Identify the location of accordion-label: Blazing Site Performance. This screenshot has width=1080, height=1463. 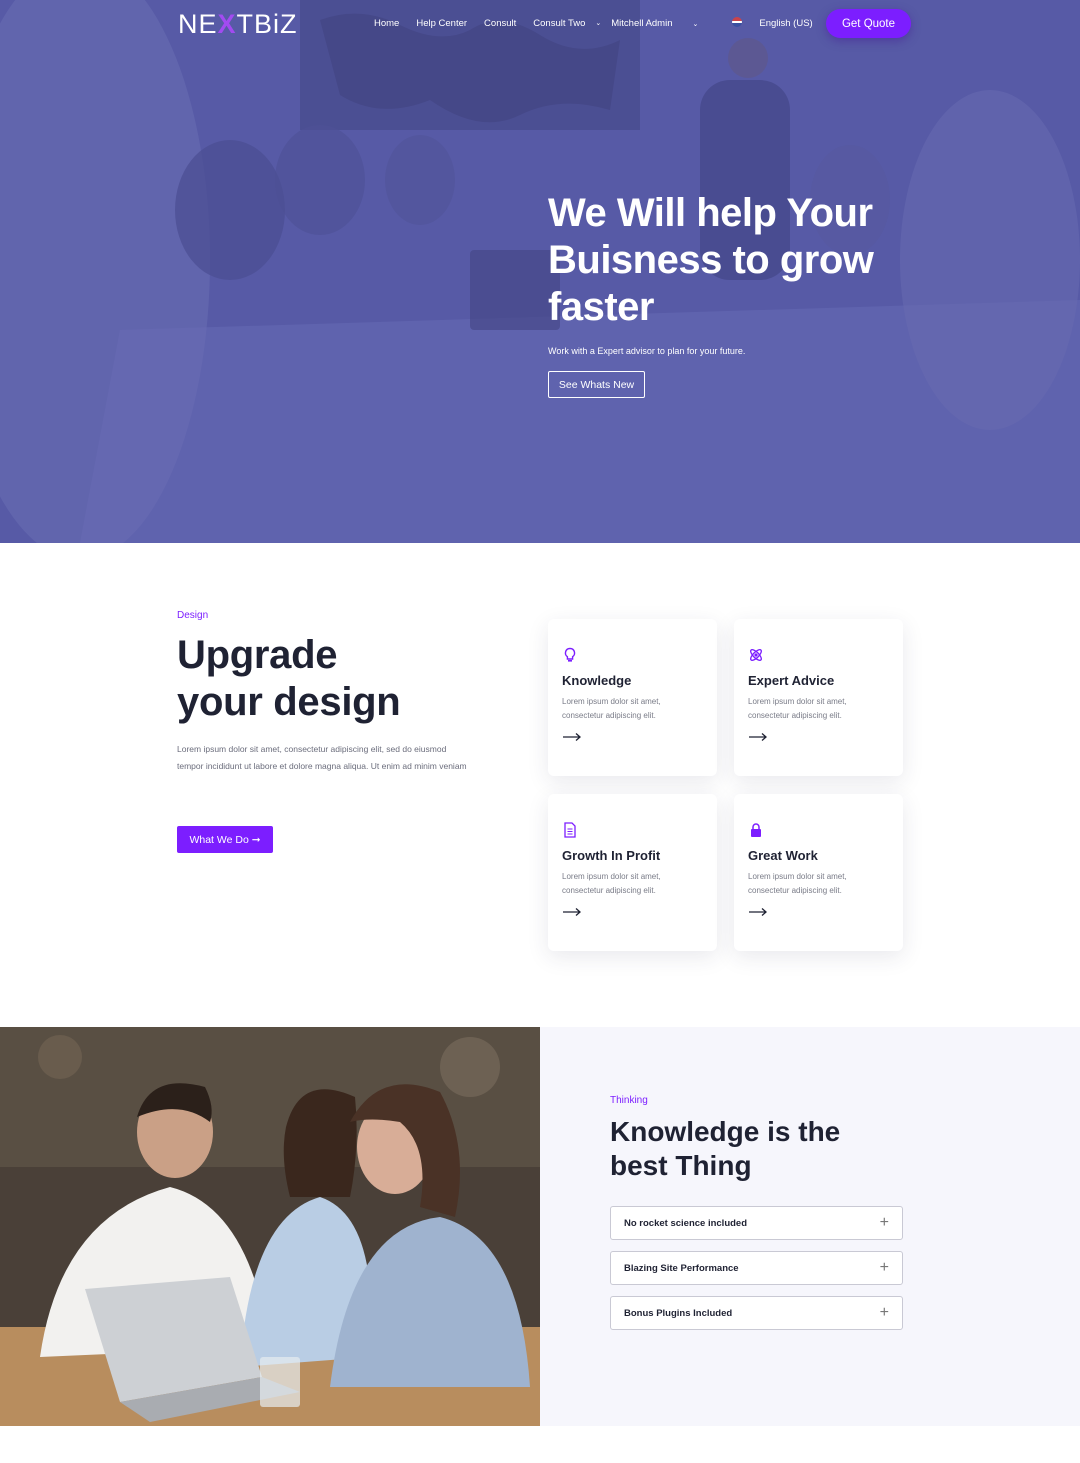
(681, 1268).